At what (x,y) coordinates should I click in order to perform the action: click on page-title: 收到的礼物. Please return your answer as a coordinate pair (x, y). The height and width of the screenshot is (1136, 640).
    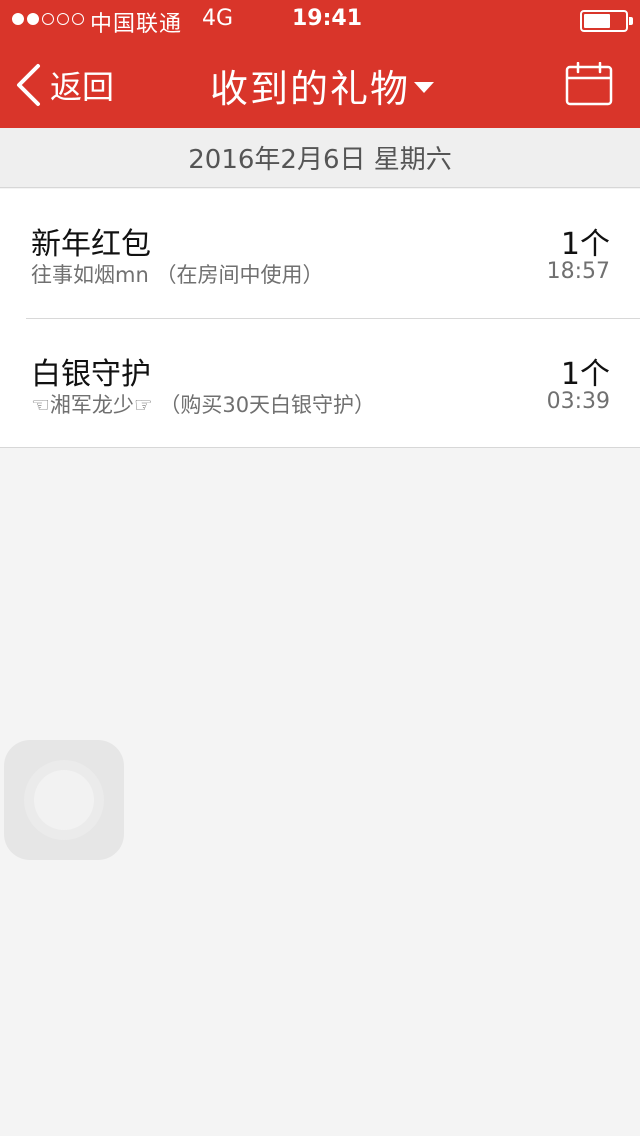
    Looking at the image, I should click on (310, 88).